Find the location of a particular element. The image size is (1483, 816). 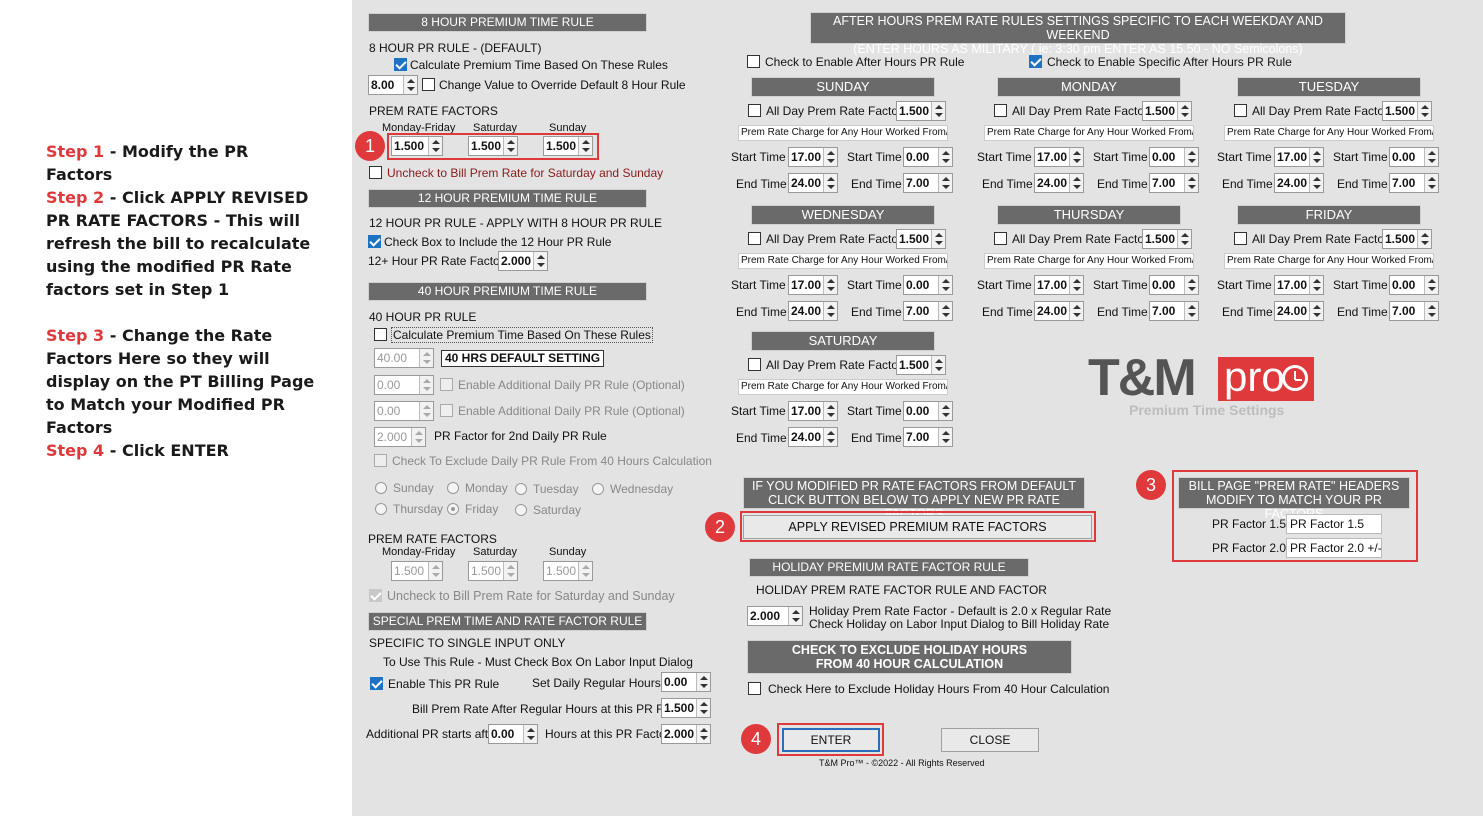

saturday-allday-label: All Day Prem Rate Factor is located at coordinates (834, 365).